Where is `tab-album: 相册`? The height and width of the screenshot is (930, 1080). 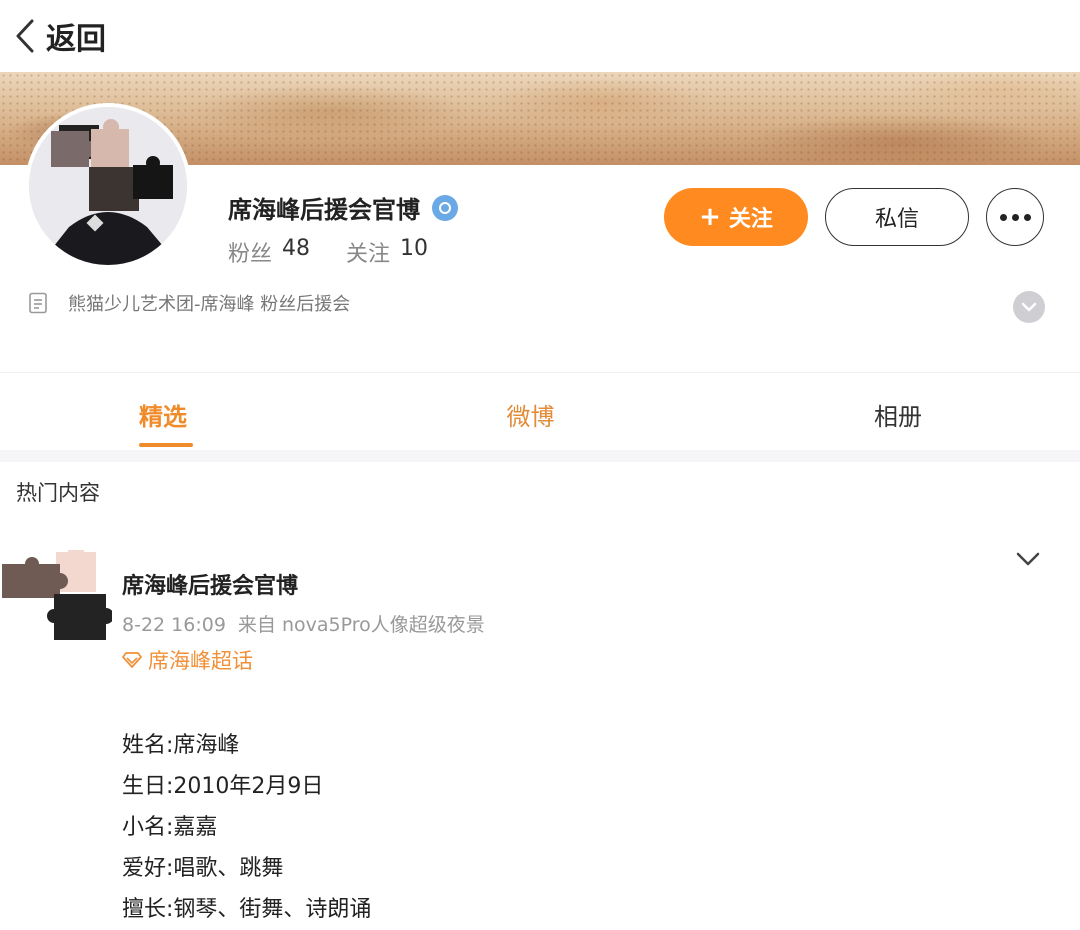 tab-album: 相册 is located at coordinates (870, 412).